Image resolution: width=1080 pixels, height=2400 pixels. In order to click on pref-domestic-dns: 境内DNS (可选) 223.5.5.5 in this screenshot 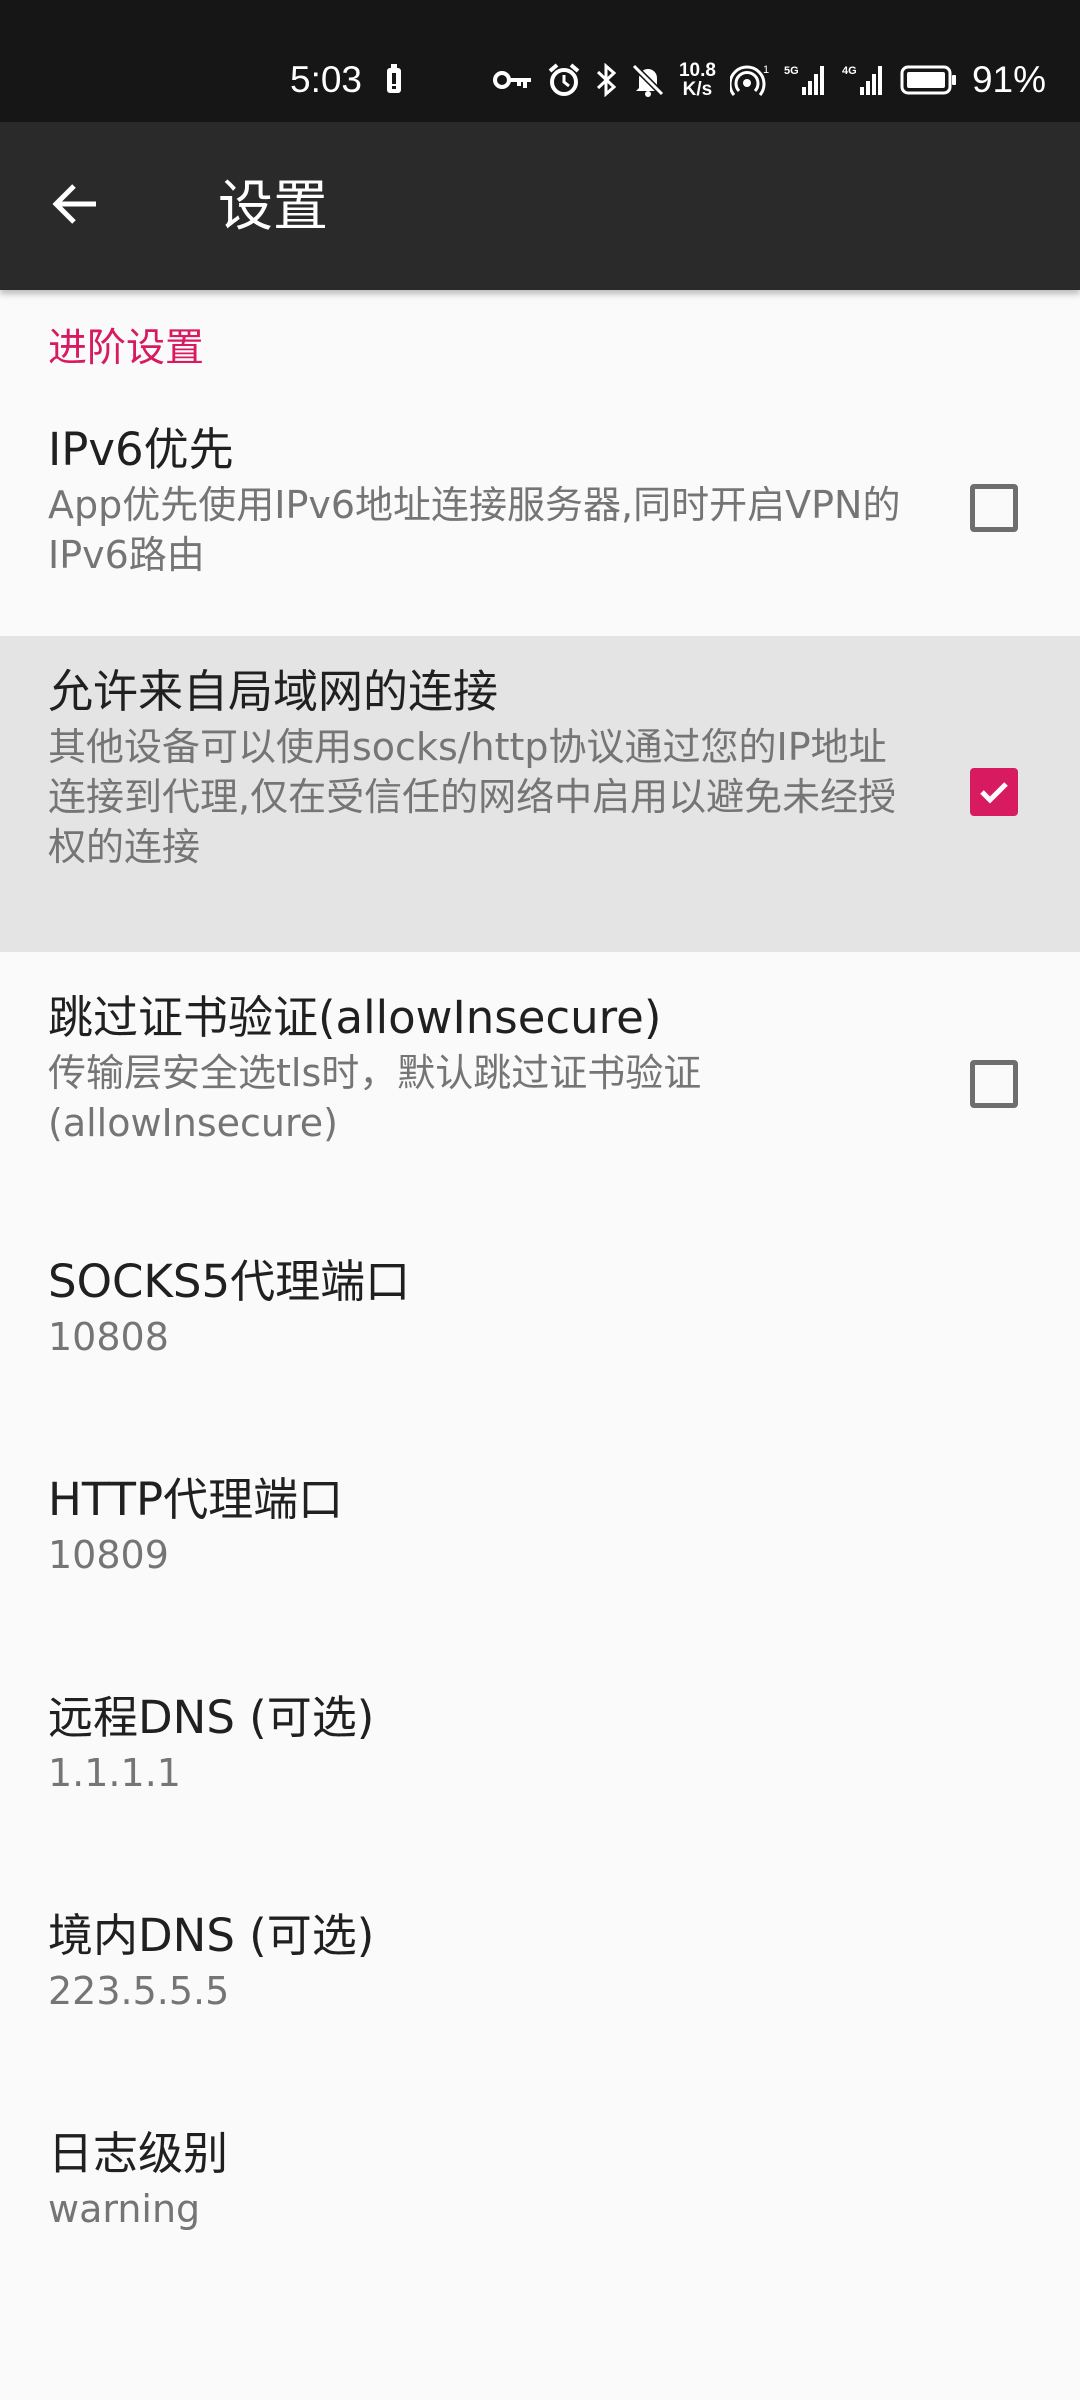, I will do `click(540, 1965)`.